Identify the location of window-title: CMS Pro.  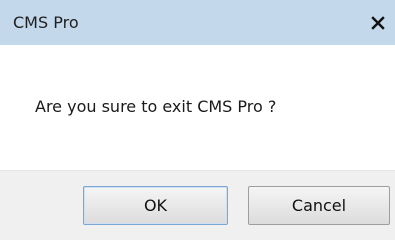
(46, 22).